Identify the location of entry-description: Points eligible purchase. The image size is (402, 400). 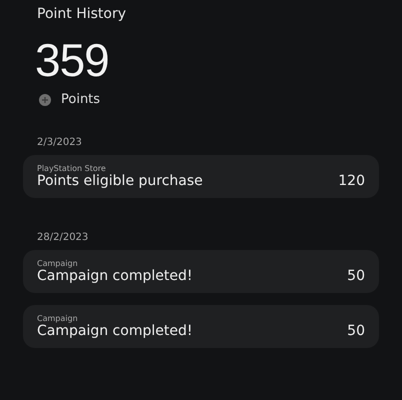
(120, 181).